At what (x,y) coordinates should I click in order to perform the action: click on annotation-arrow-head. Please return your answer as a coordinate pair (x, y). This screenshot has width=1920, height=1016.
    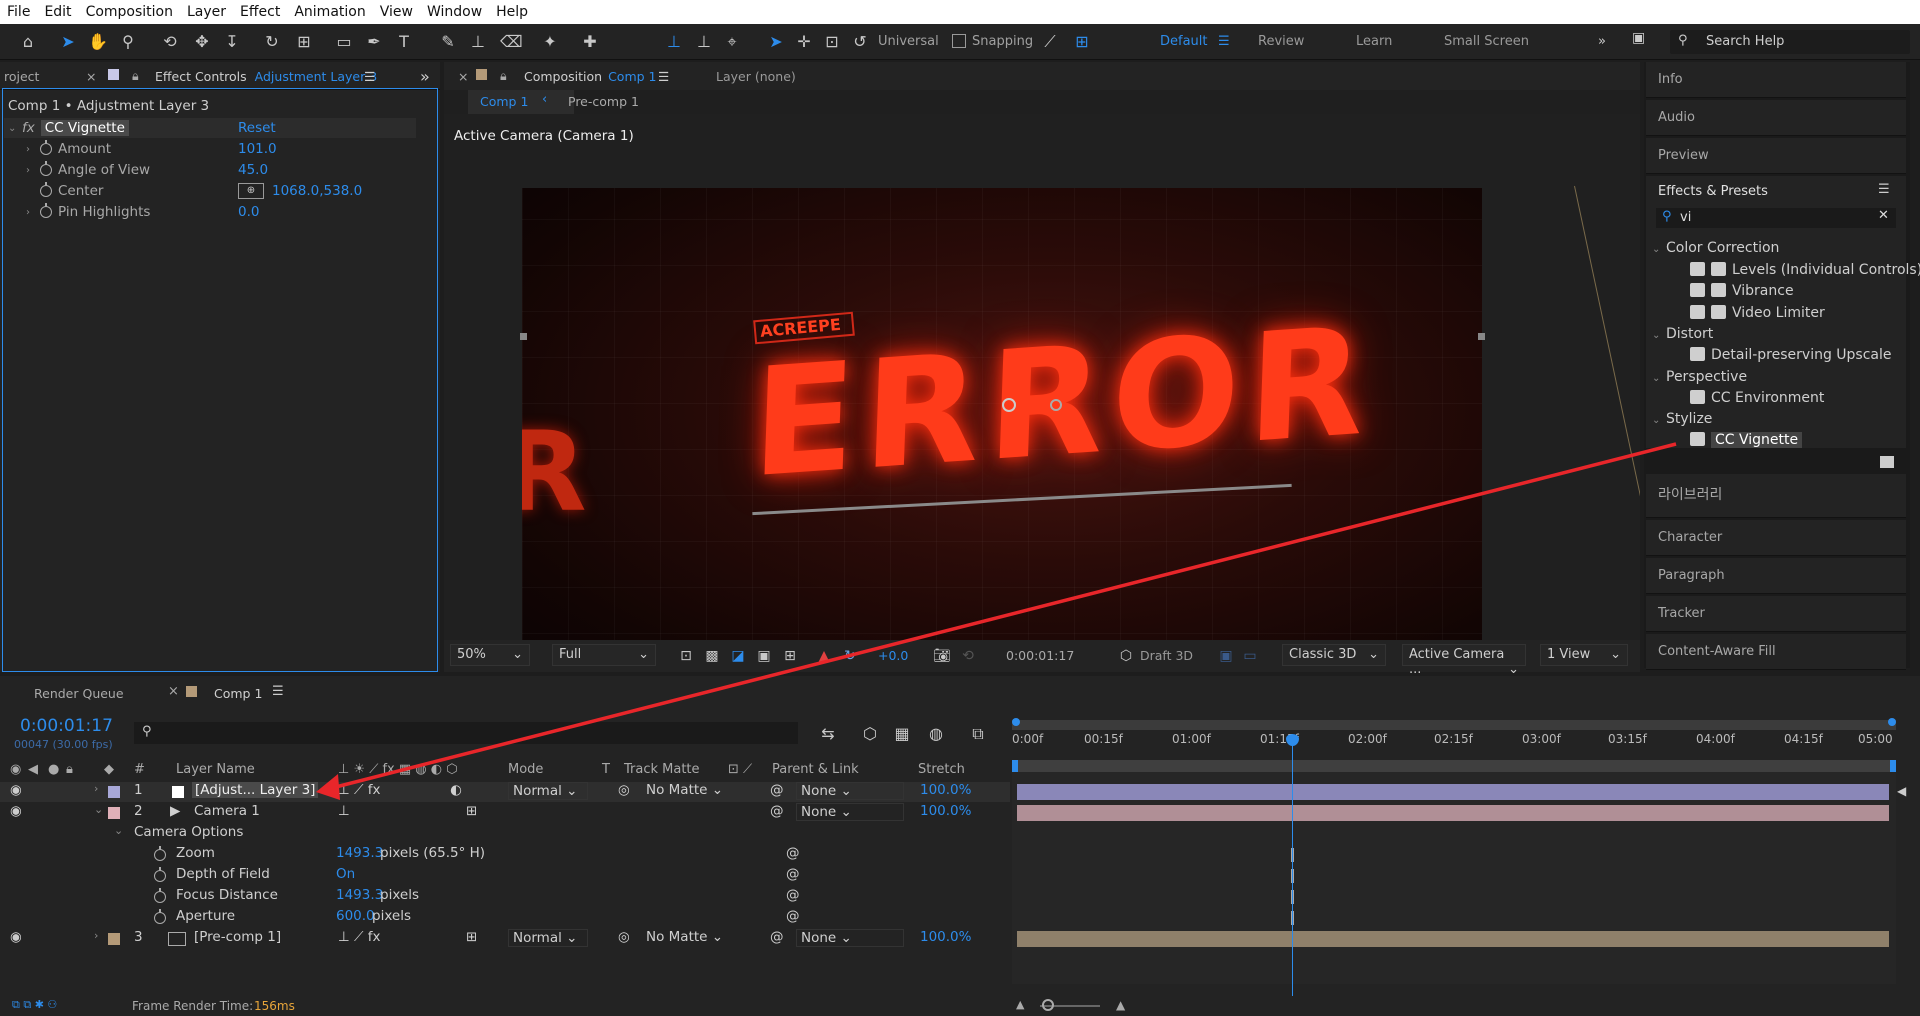
    Looking at the image, I should click on (328, 787).